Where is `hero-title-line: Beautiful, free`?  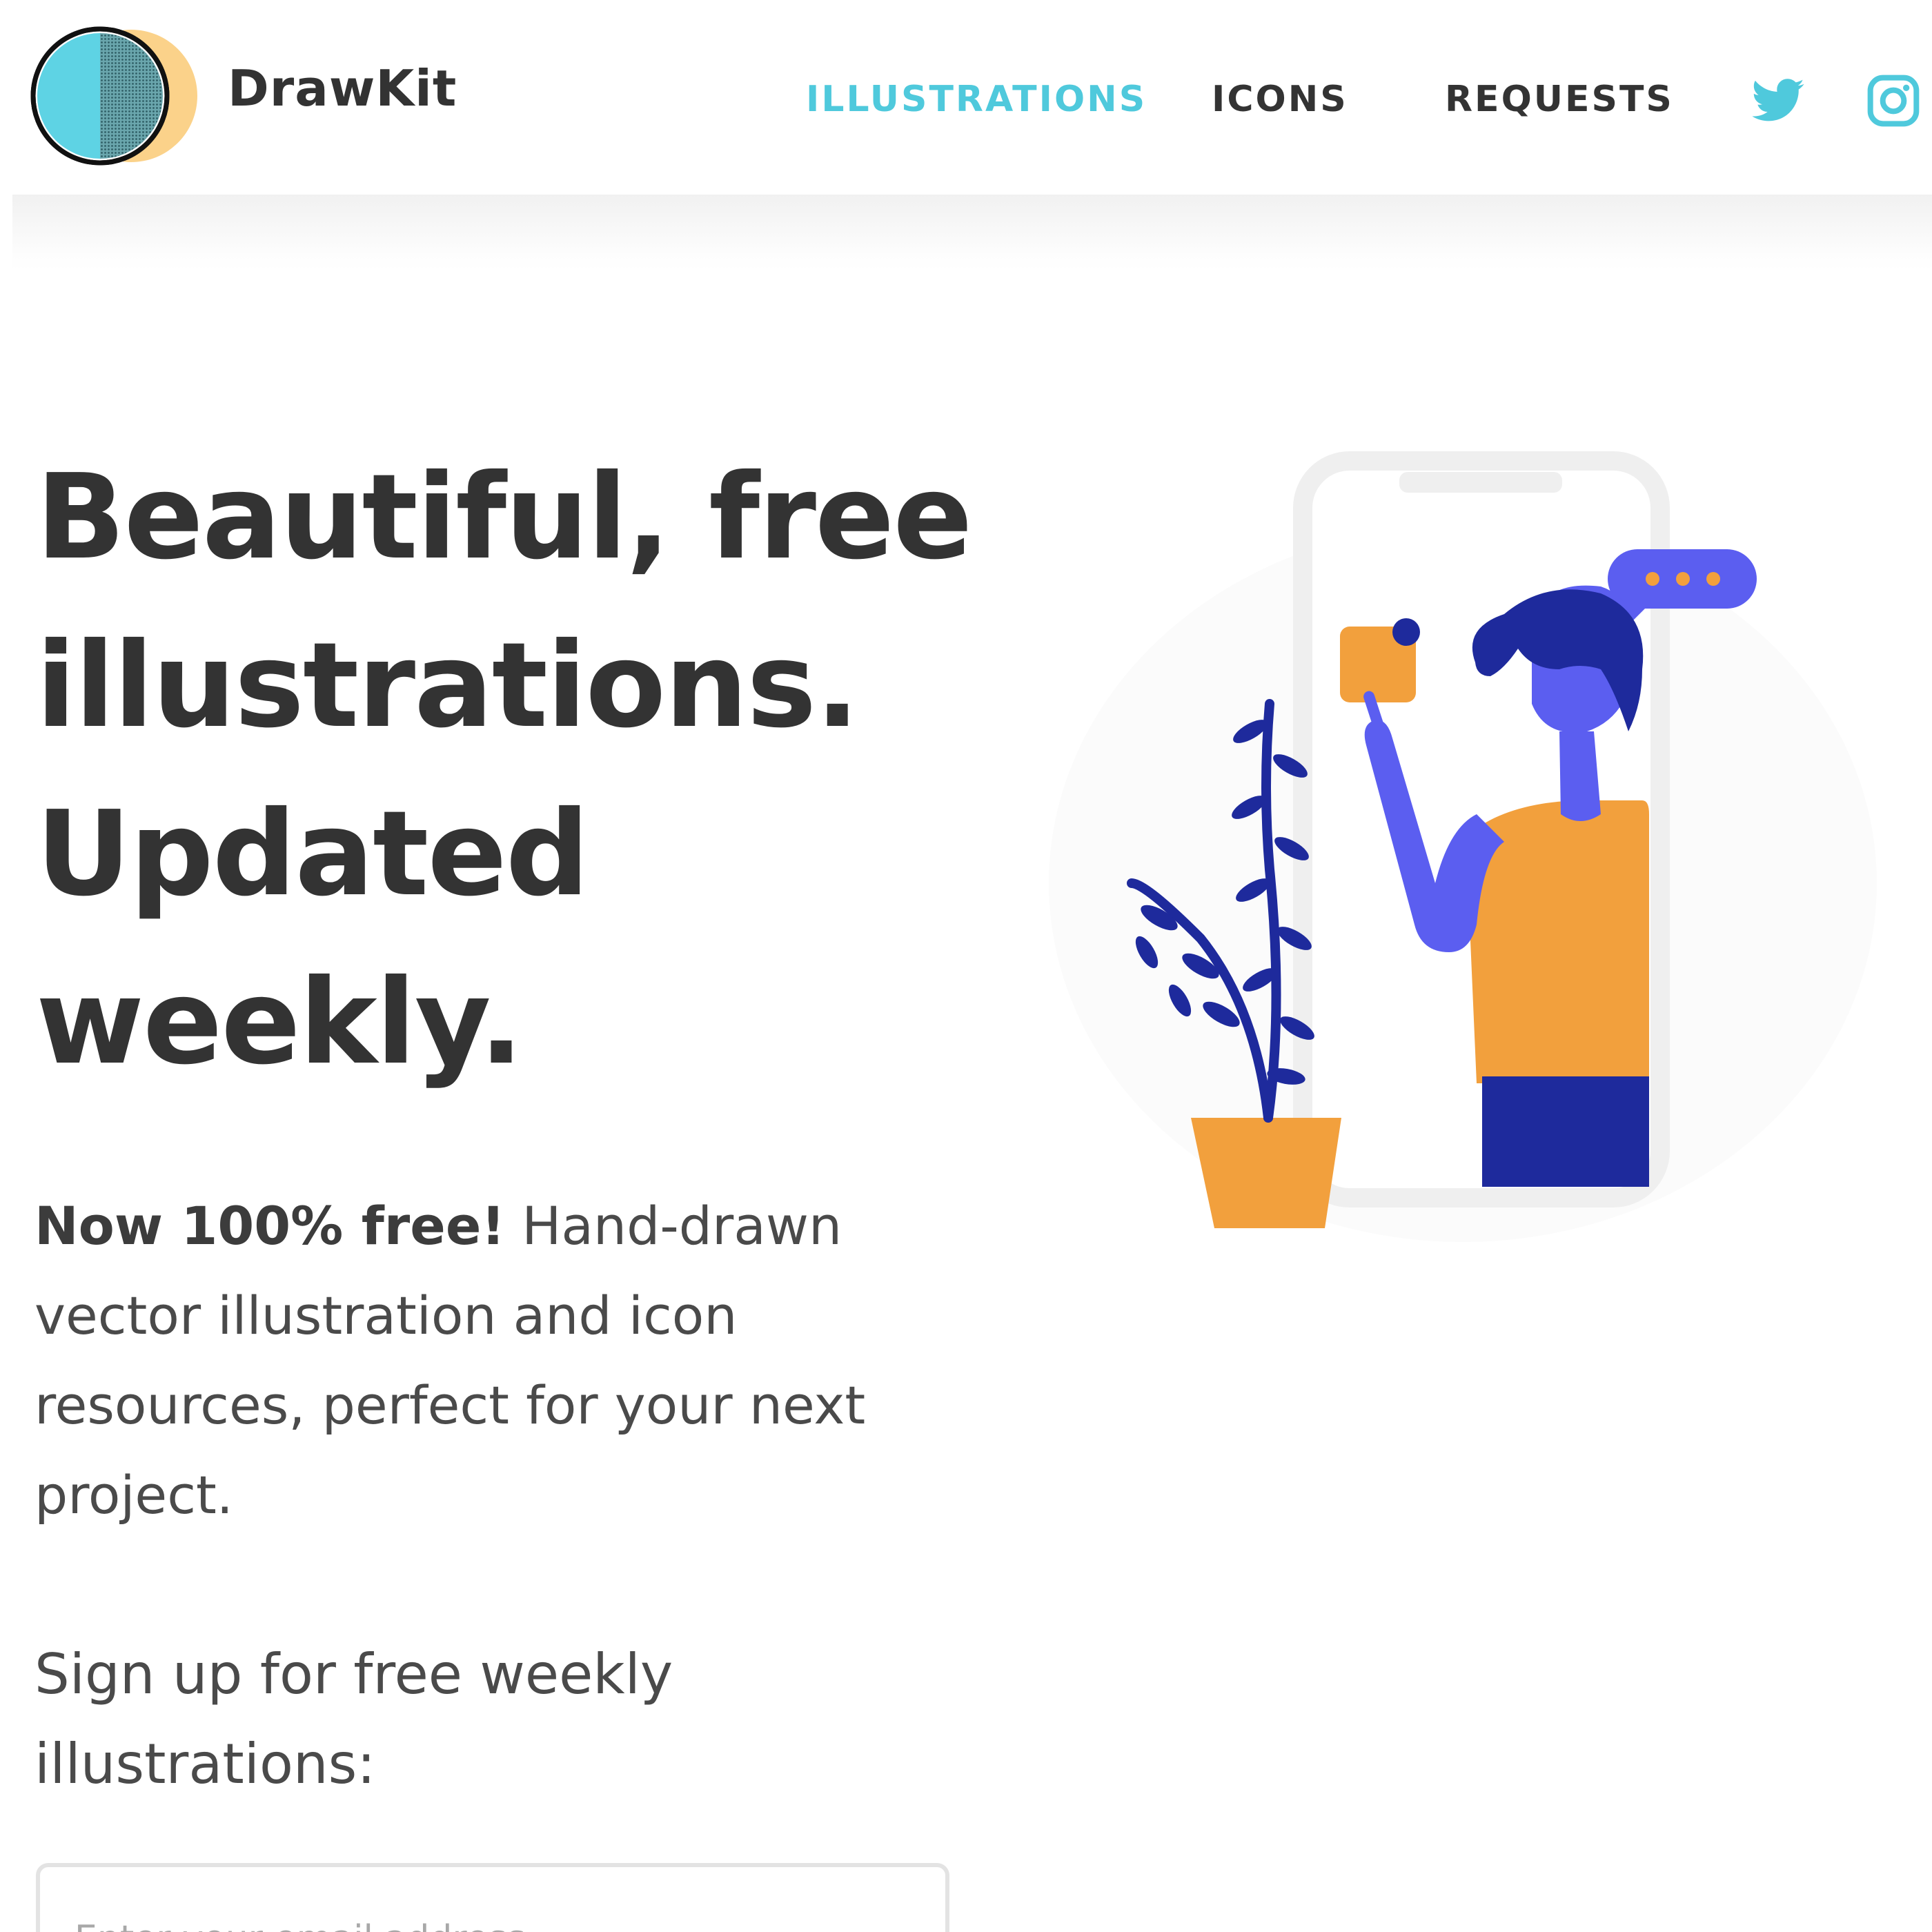 hero-title-line: Beautiful, free is located at coordinates (504, 517).